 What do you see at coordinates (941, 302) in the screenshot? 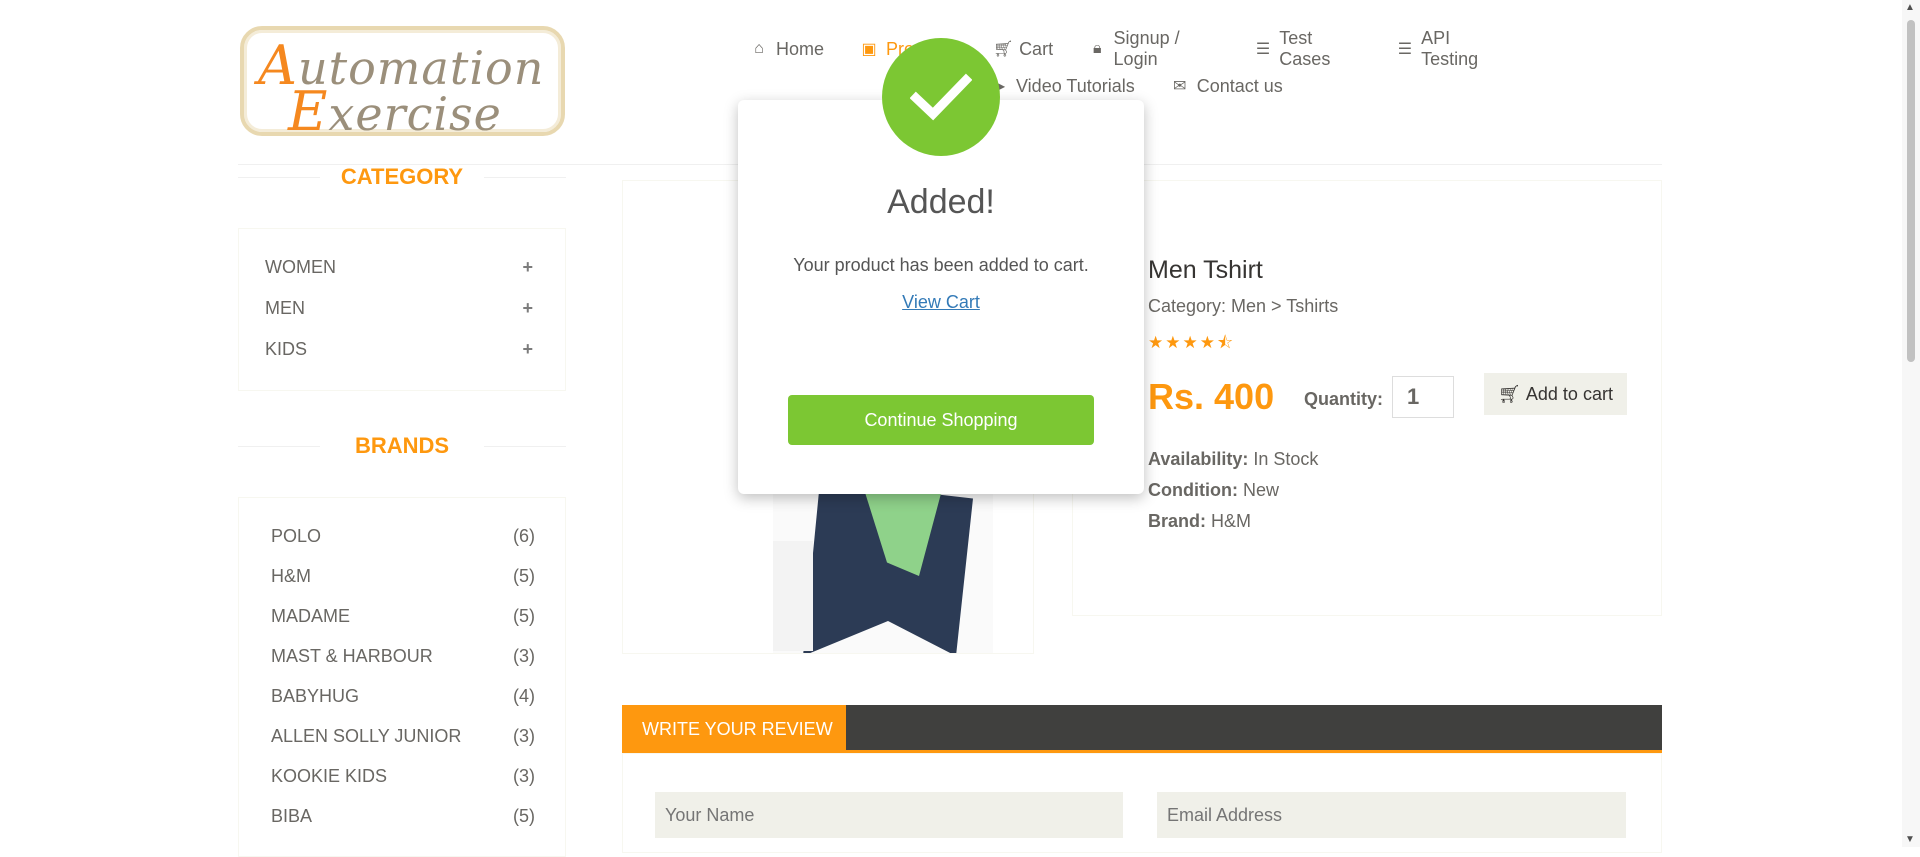
I see `view-cart-link: View Cart` at bounding box center [941, 302].